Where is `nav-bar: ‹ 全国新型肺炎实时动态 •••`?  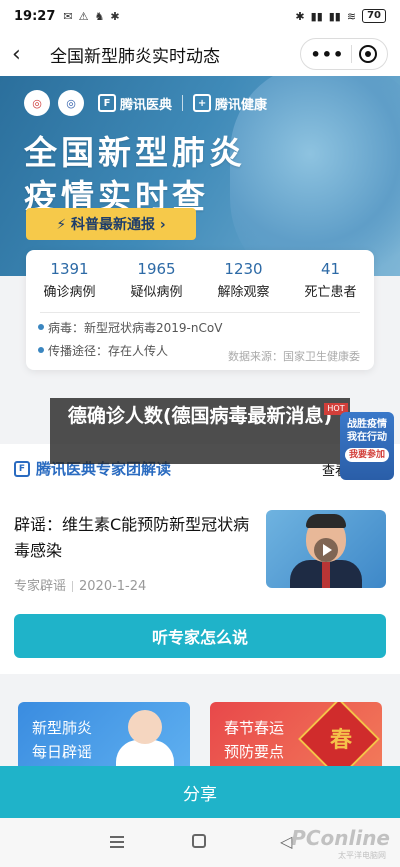
nav-bar: ‹ 全国新型肺炎实时动态 ••• is located at coordinates (200, 54).